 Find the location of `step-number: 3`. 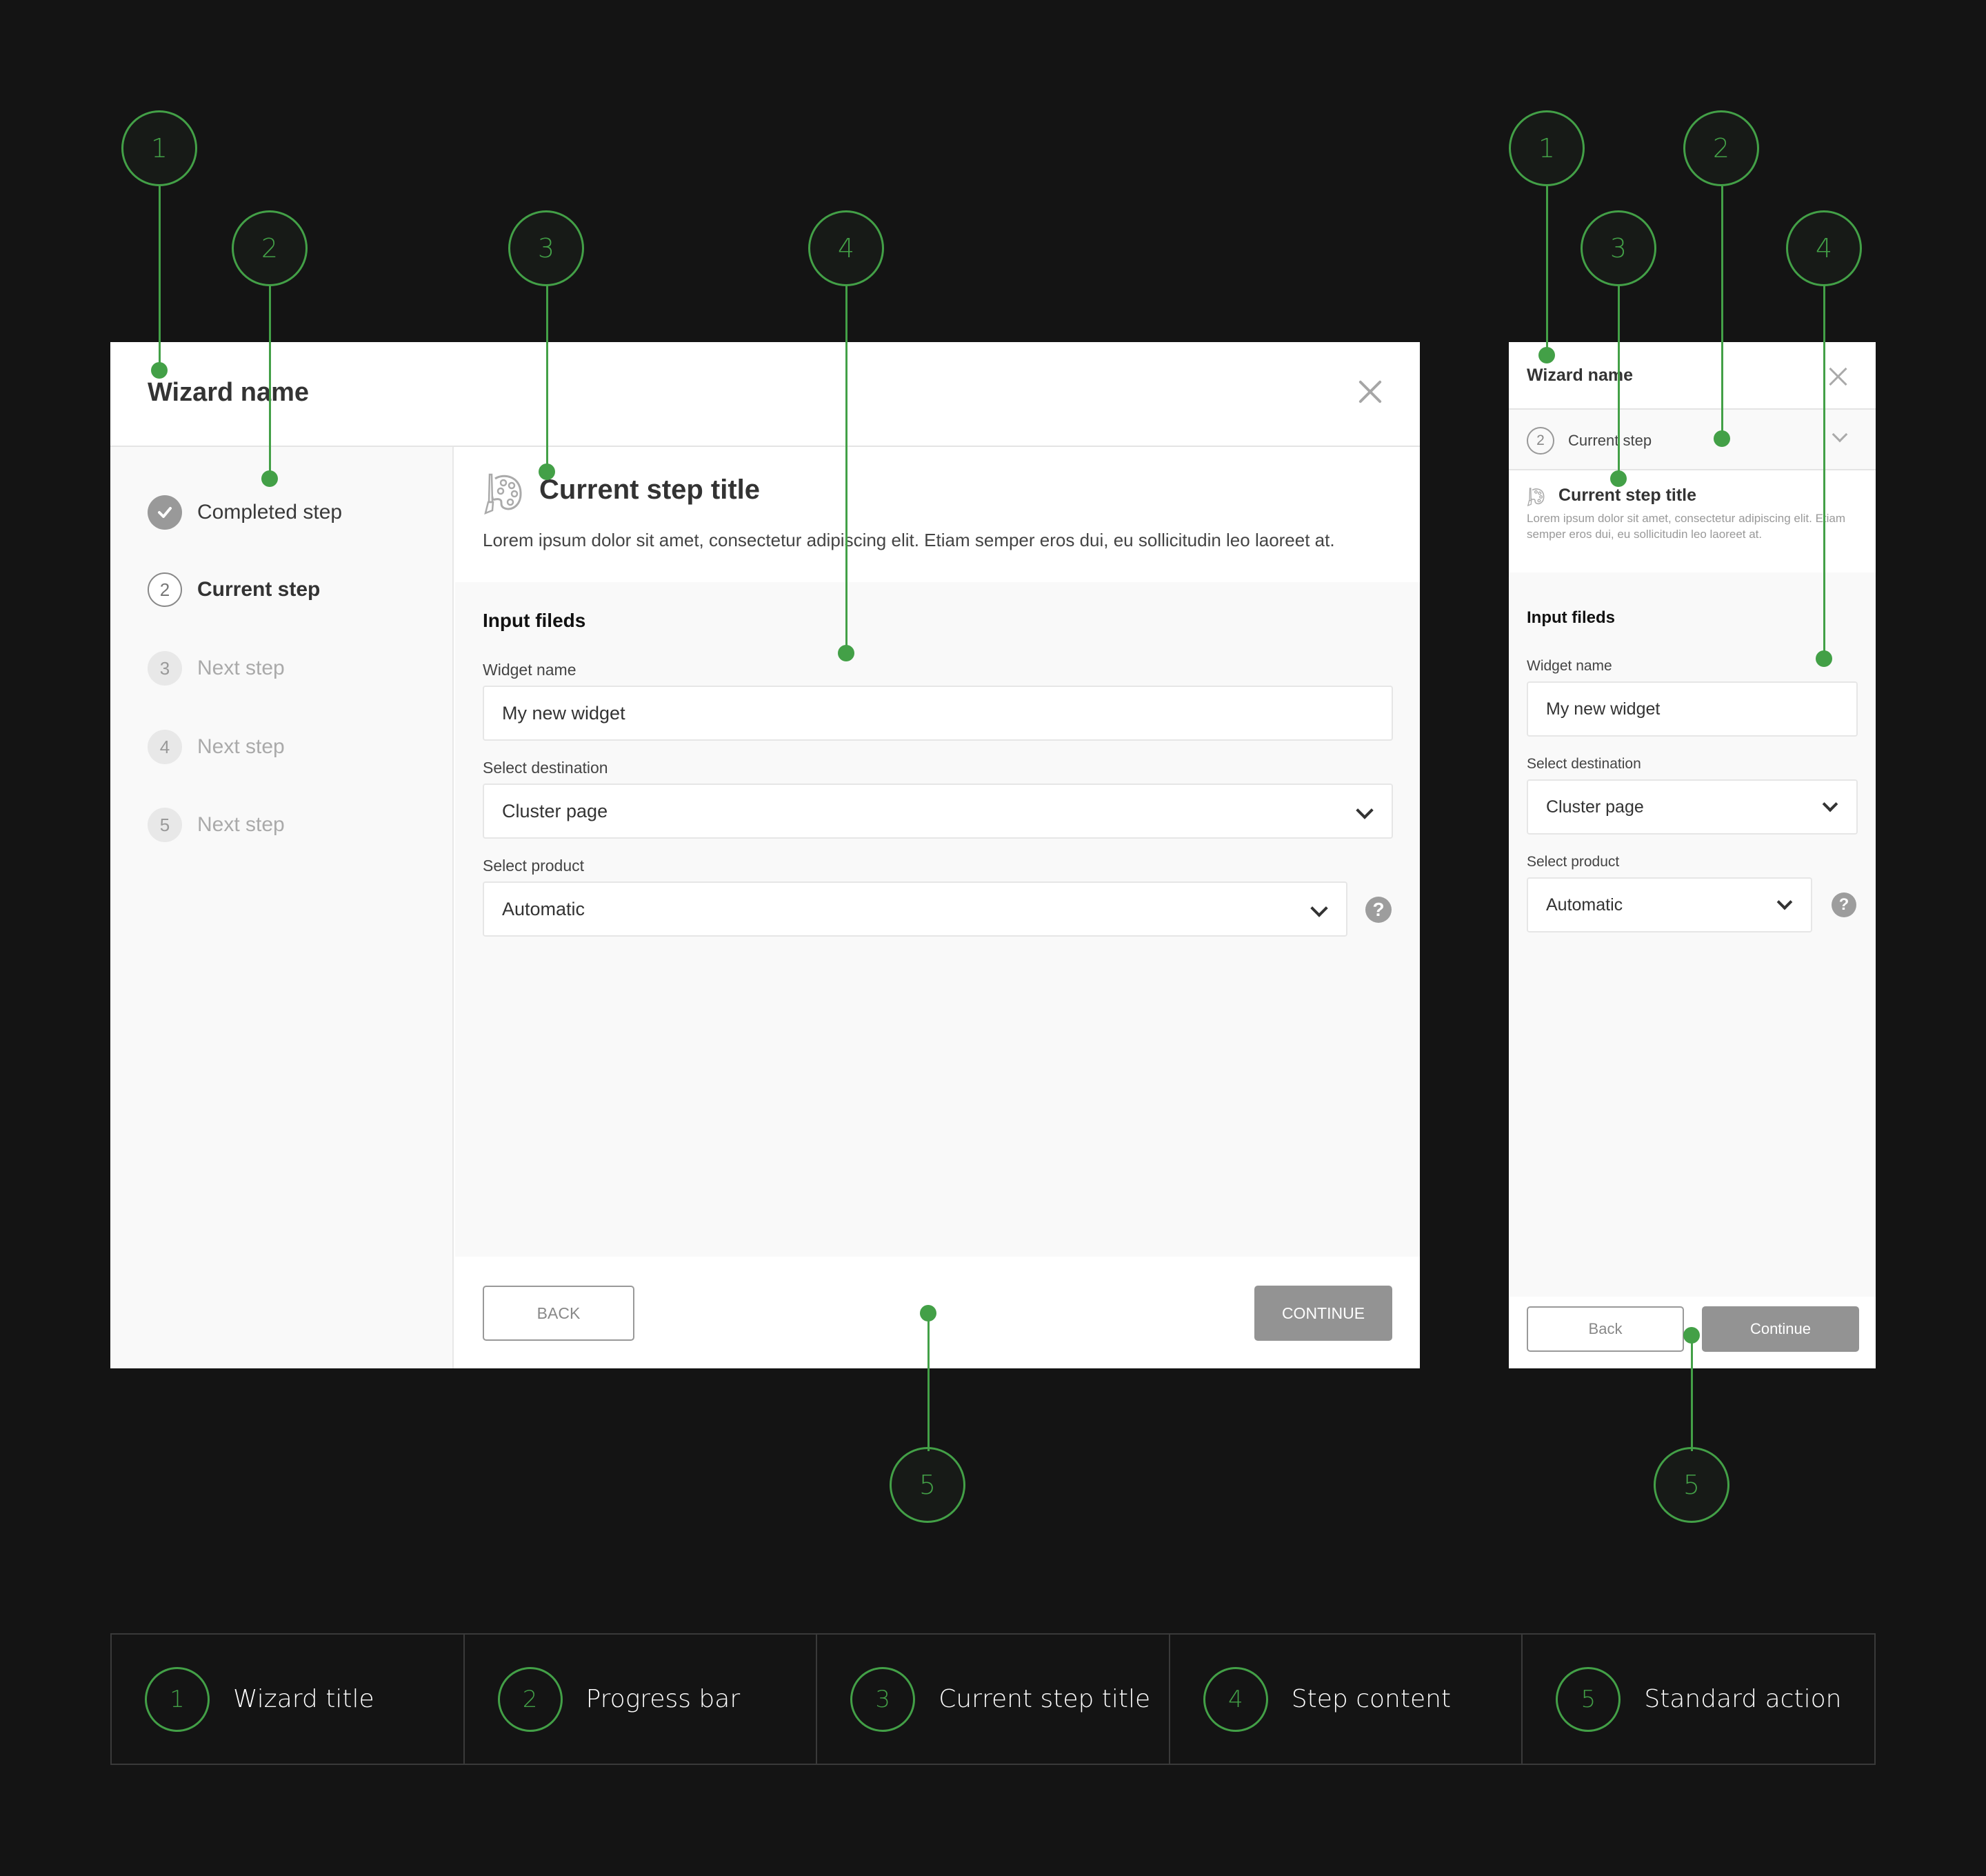

step-number: 3 is located at coordinates (165, 668).